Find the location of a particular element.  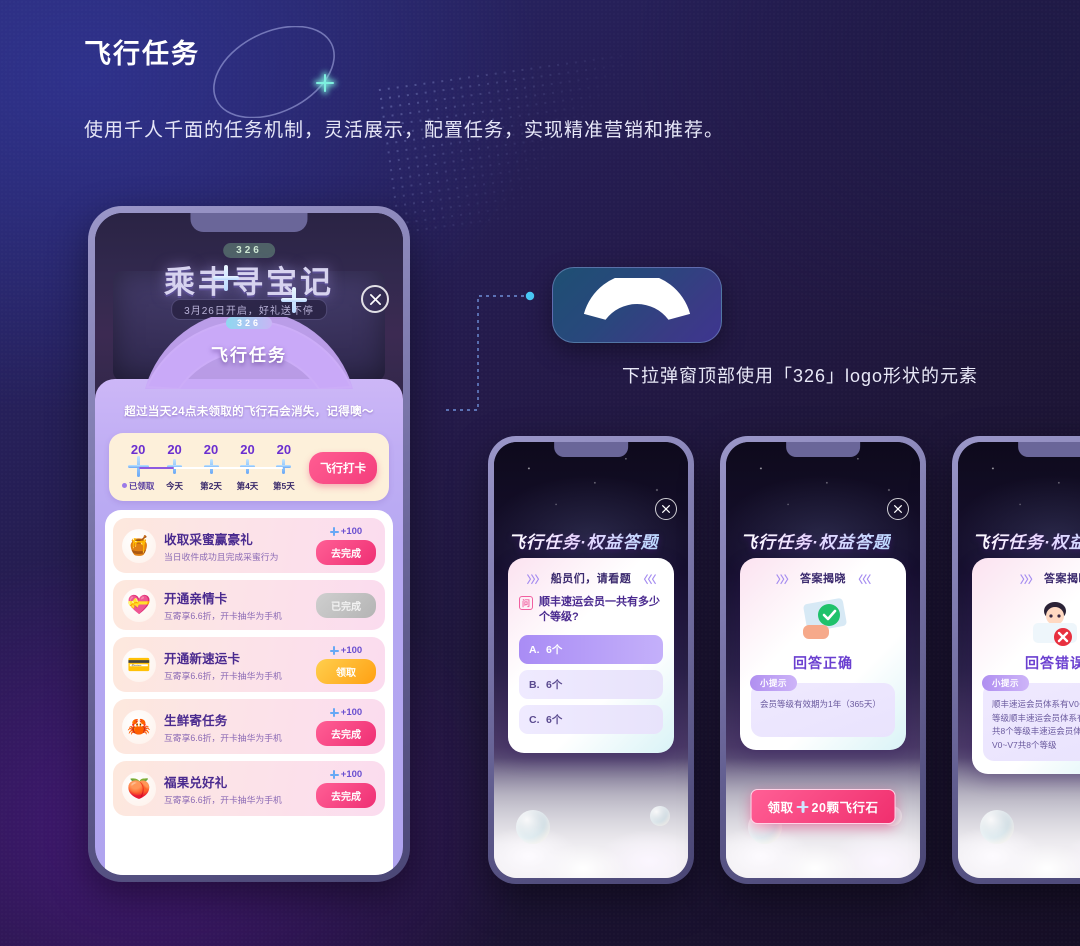

quiz-card-header: 〉〉〉 船员们，请看题 〈〈〈 is located at coordinates (591, 578).